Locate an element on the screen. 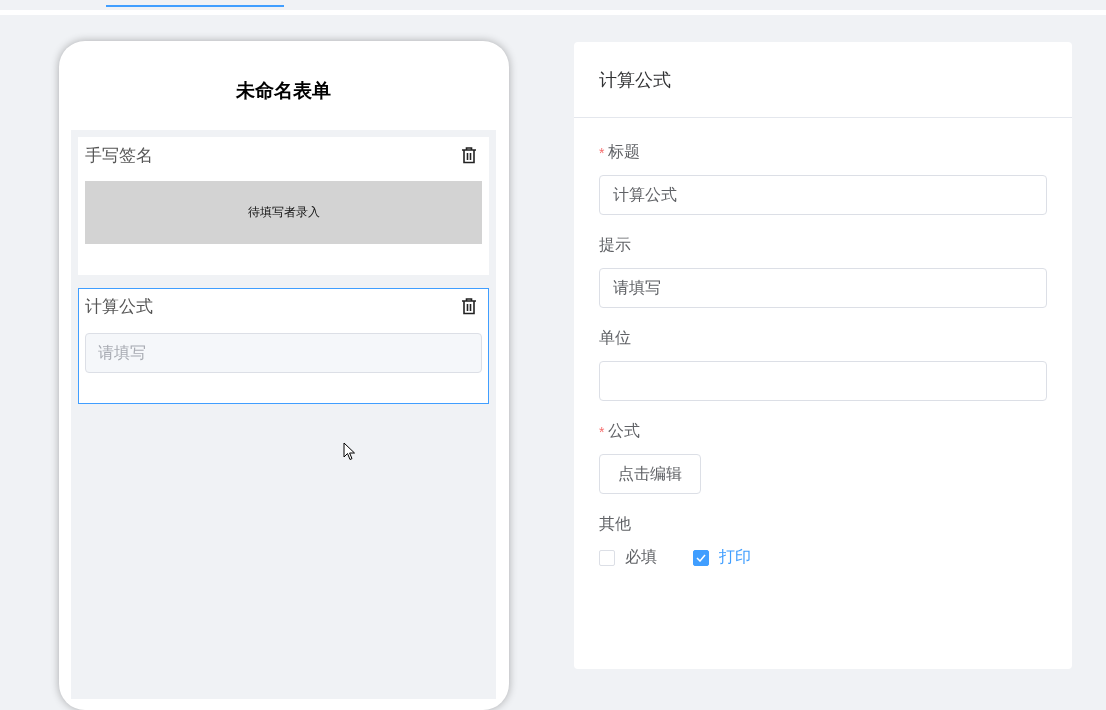 The image size is (1106, 710). signature-hint: 待填写者录入 is located at coordinates (283, 212).